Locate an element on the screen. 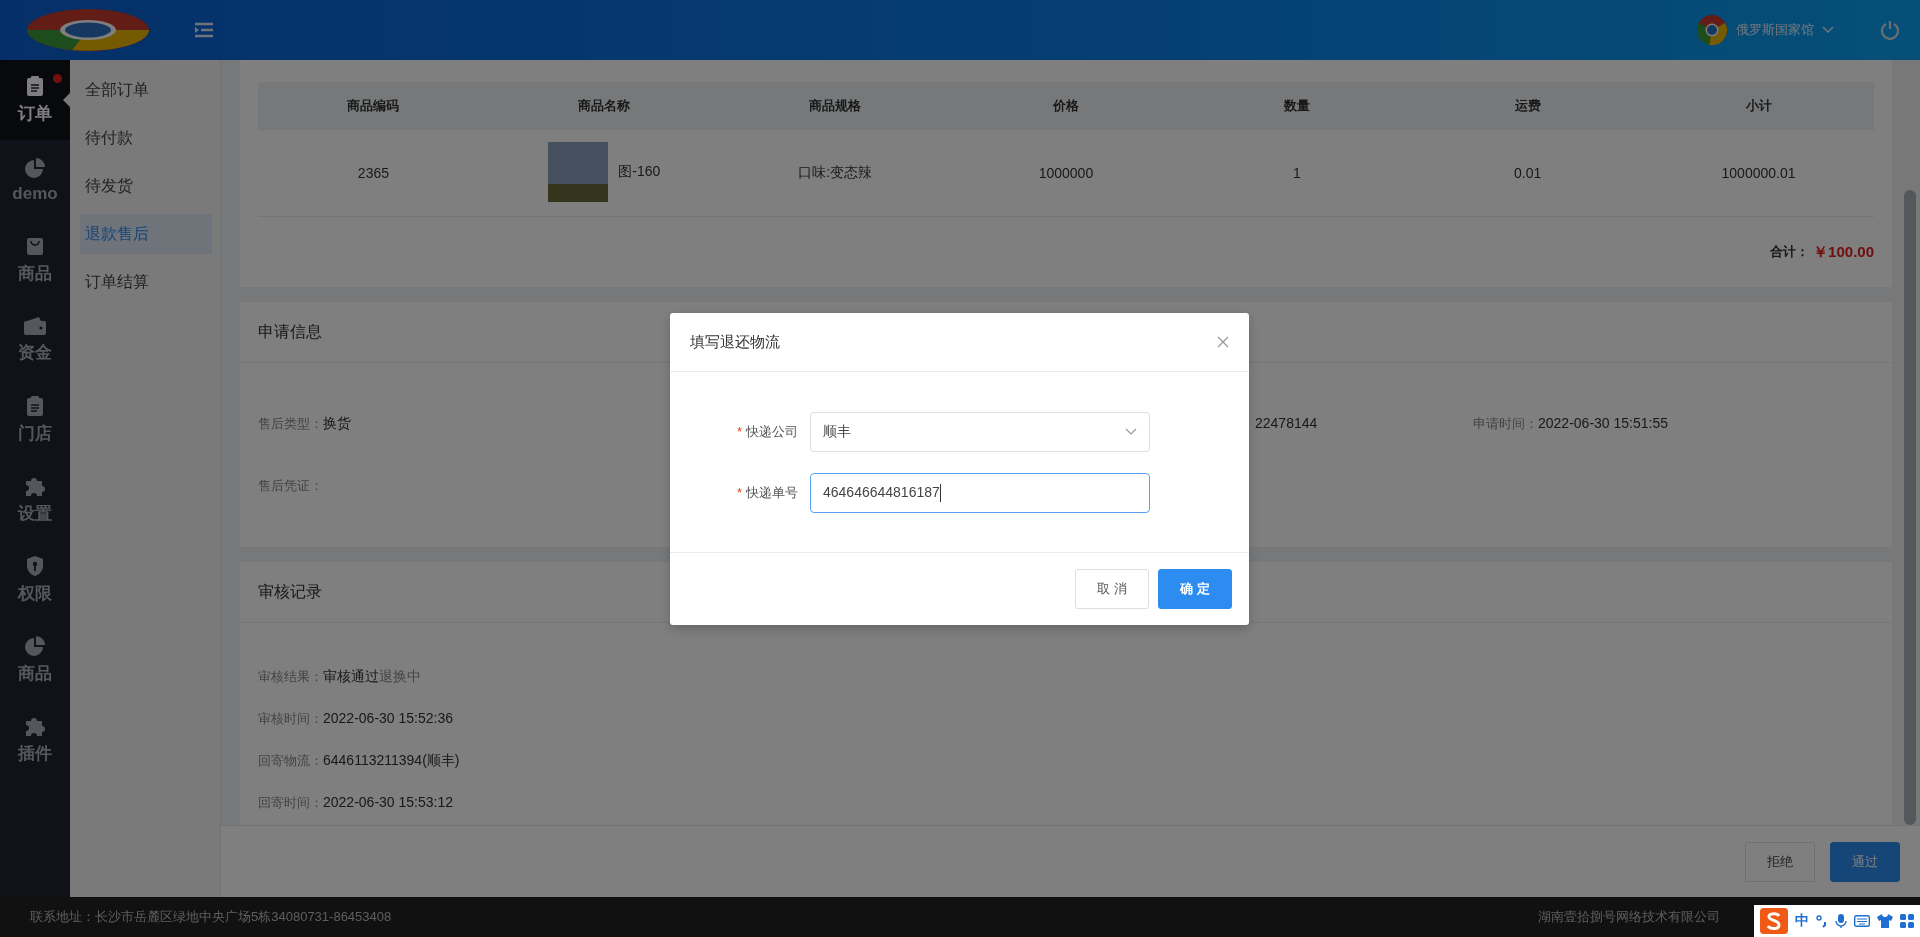  confirm-button: 确 定 is located at coordinates (1195, 589).